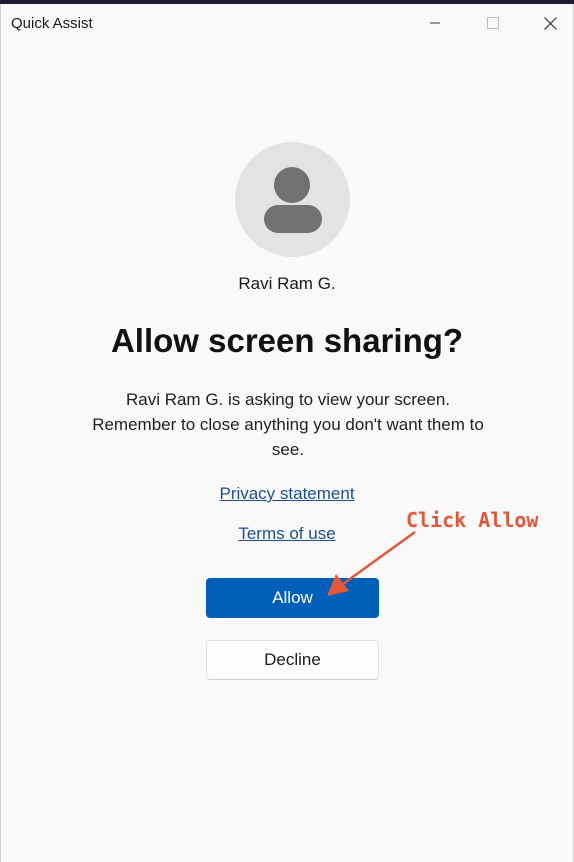  I want to click on avatar, so click(292, 199).